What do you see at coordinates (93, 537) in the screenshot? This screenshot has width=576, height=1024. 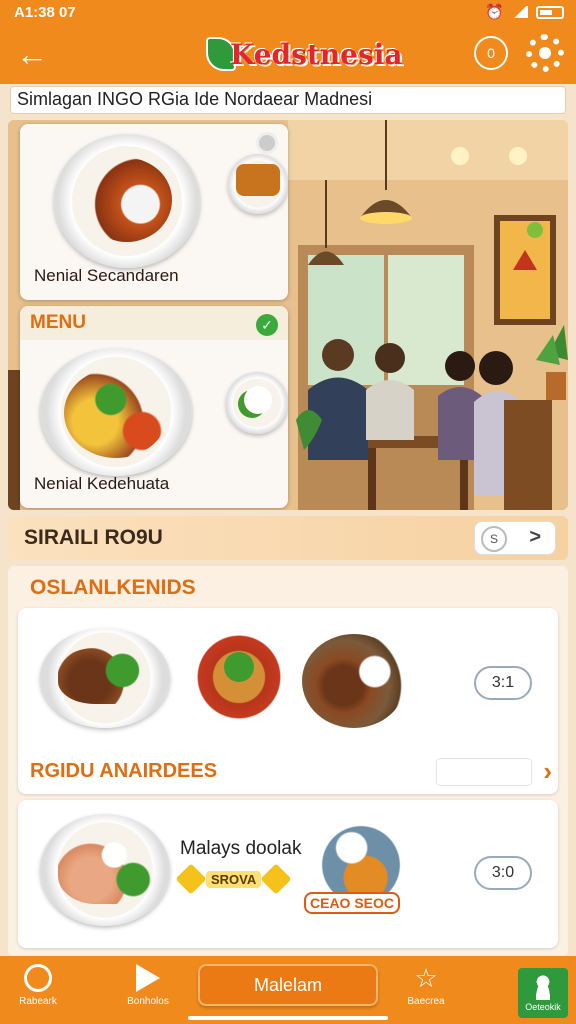 I see `section-title: SIRAILI RO9U` at bounding box center [93, 537].